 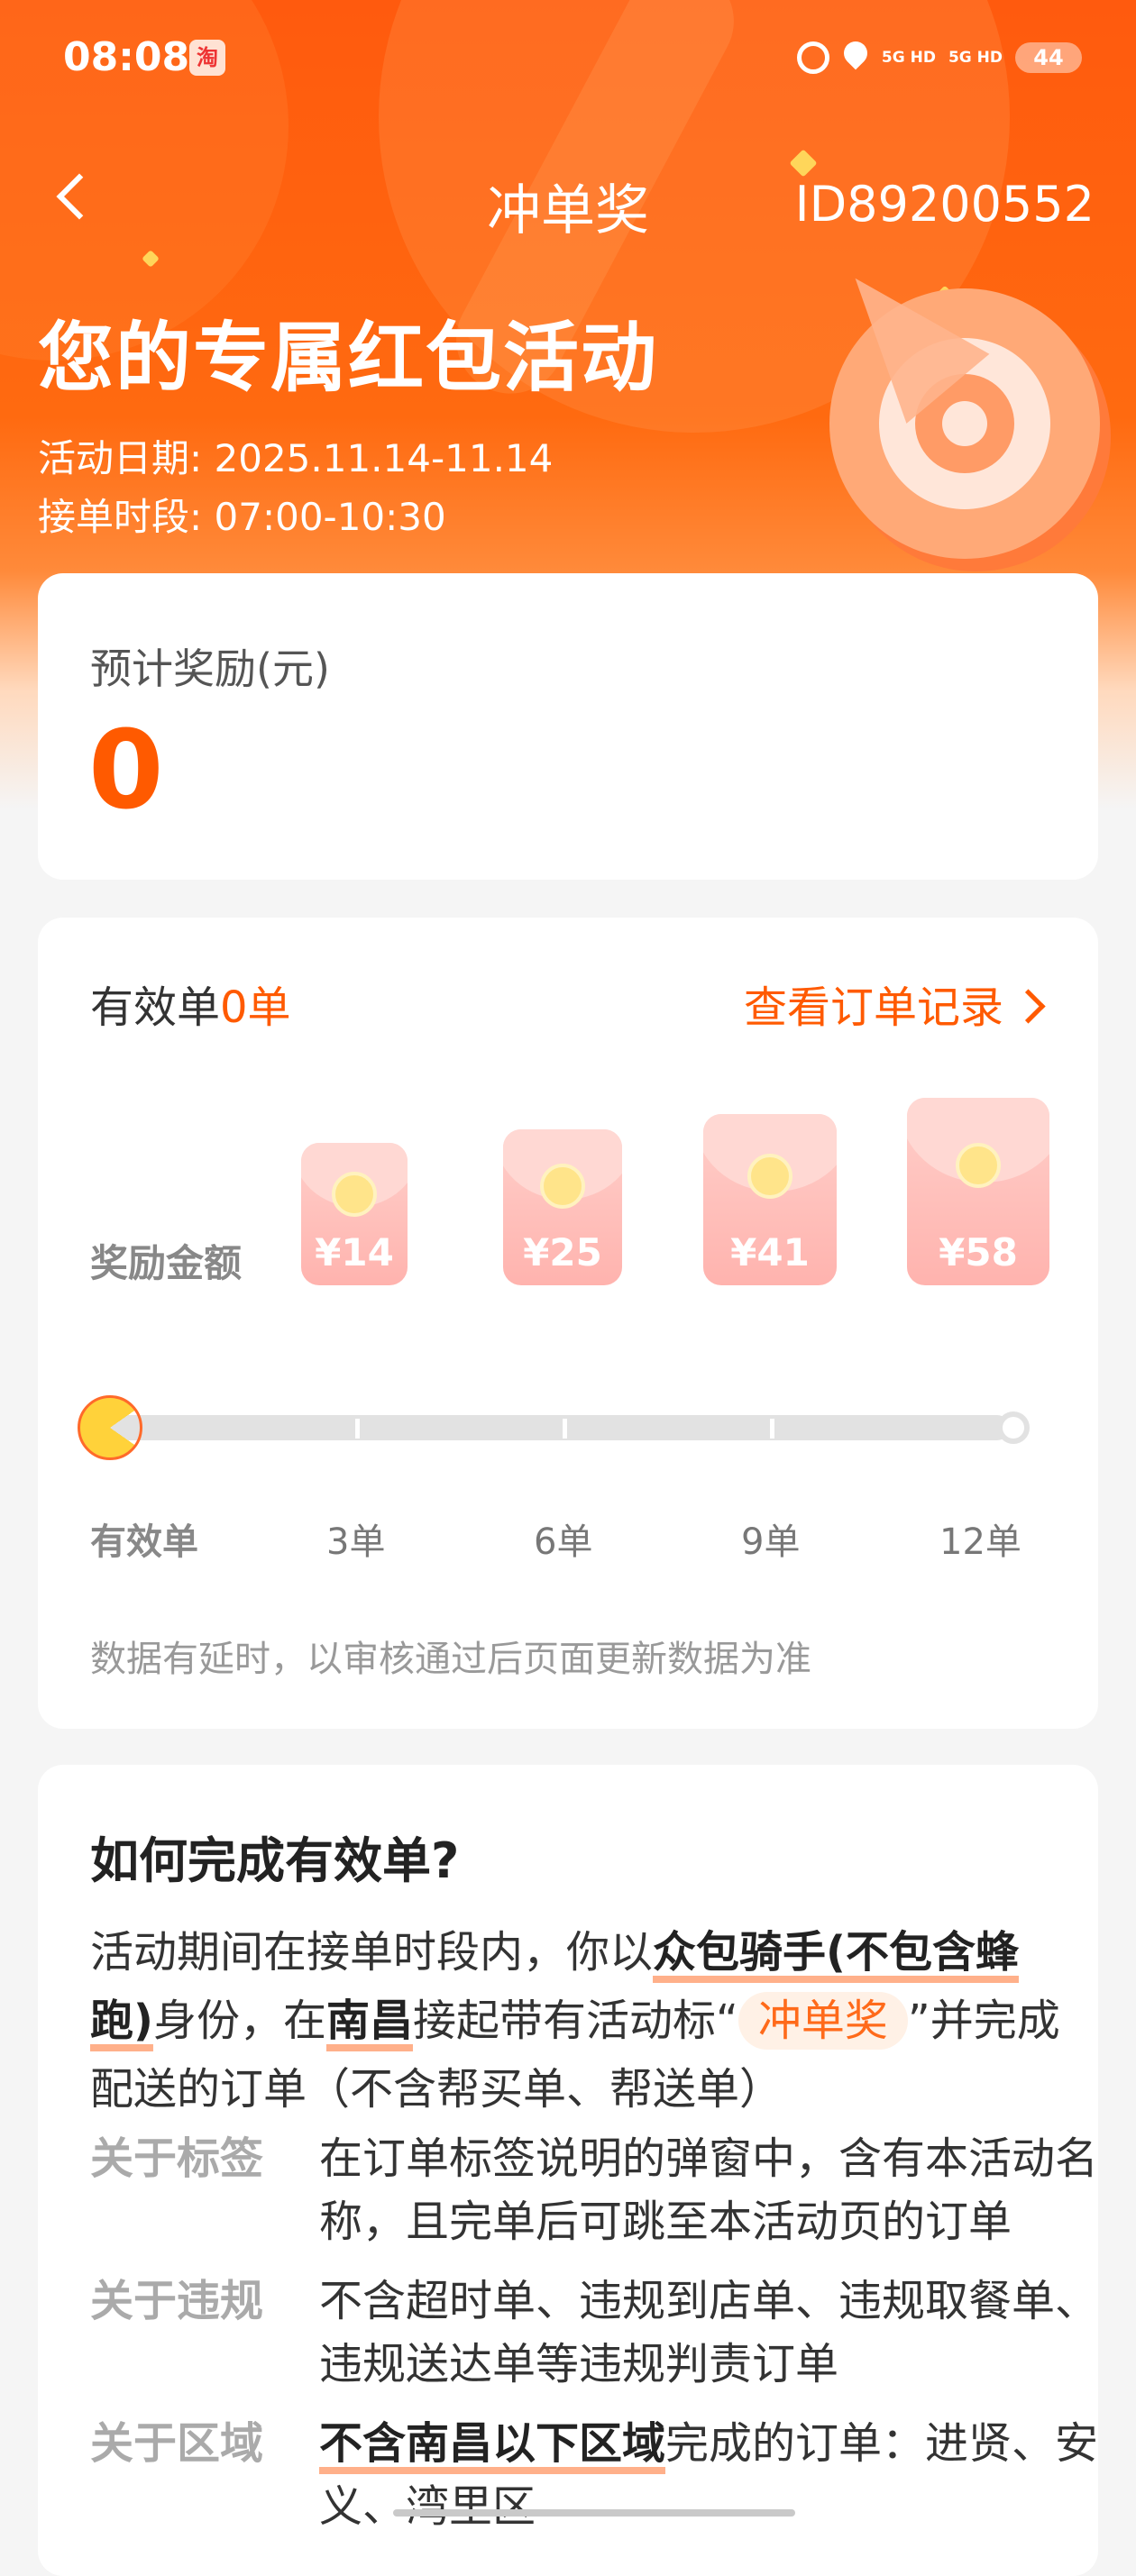 What do you see at coordinates (822, 2021) in the screenshot?
I see `activity-tag: 冲单奖` at bounding box center [822, 2021].